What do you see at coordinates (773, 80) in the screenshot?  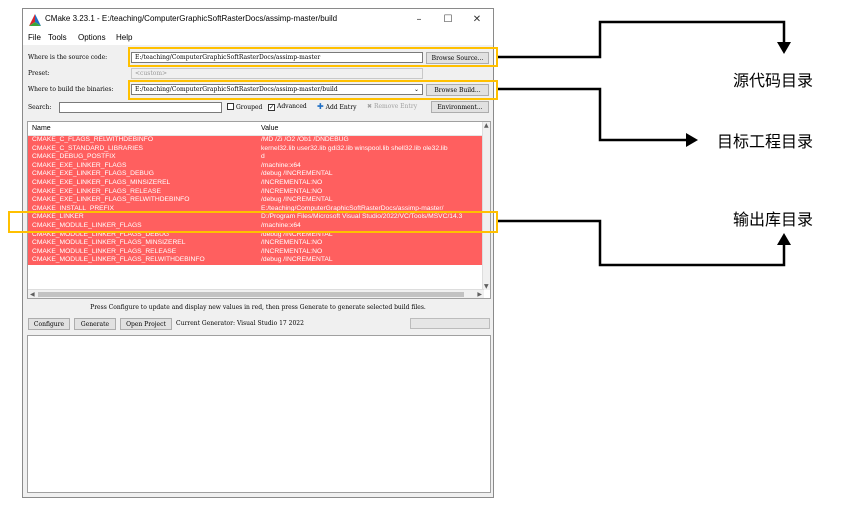 I see `source-annotation: 源代码目录` at bounding box center [773, 80].